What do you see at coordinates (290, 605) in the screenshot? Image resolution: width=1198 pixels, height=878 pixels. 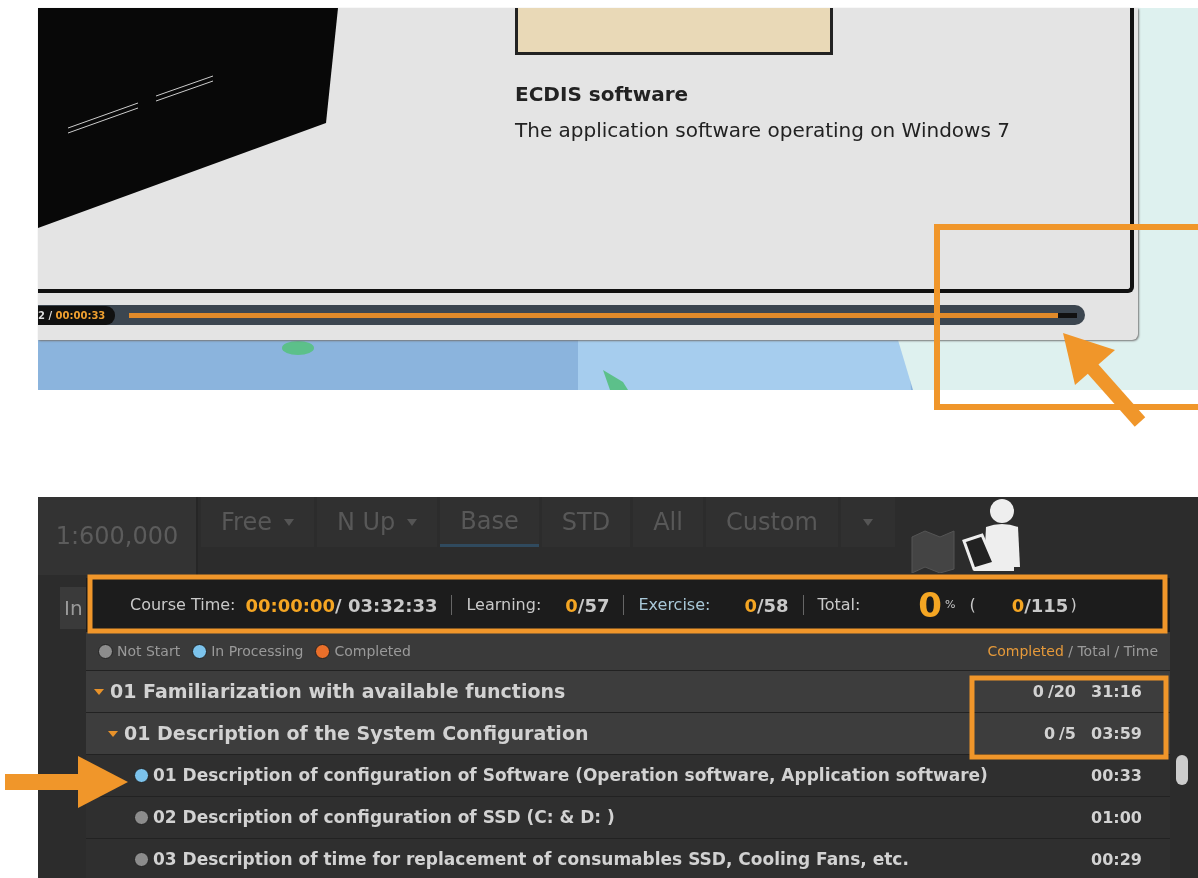 I see `stat-value: 00:00:00` at bounding box center [290, 605].